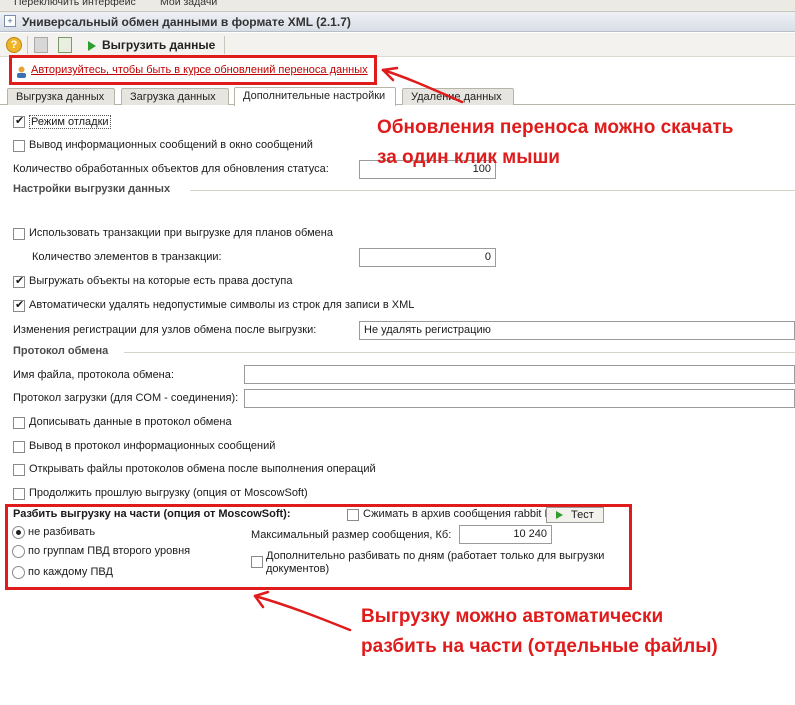 This screenshot has height=705, width=795. What do you see at coordinates (512, 616) in the screenshot?
I see `annotation-bottom-line1: Выгрузку можно автоматически` at bounding box center [512, 616].